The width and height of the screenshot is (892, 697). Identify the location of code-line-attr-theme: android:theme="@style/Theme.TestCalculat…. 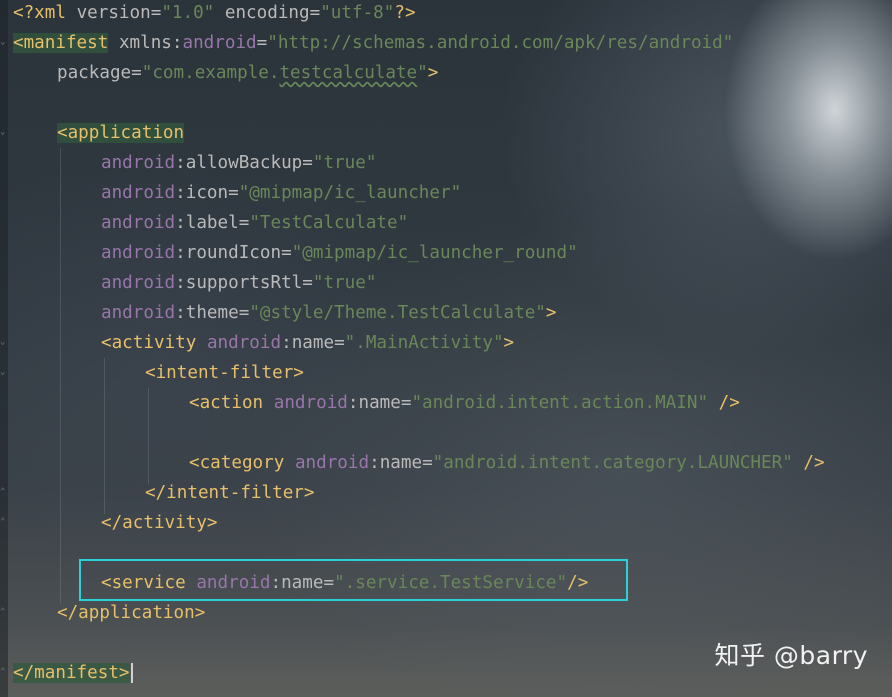
(329, 313).